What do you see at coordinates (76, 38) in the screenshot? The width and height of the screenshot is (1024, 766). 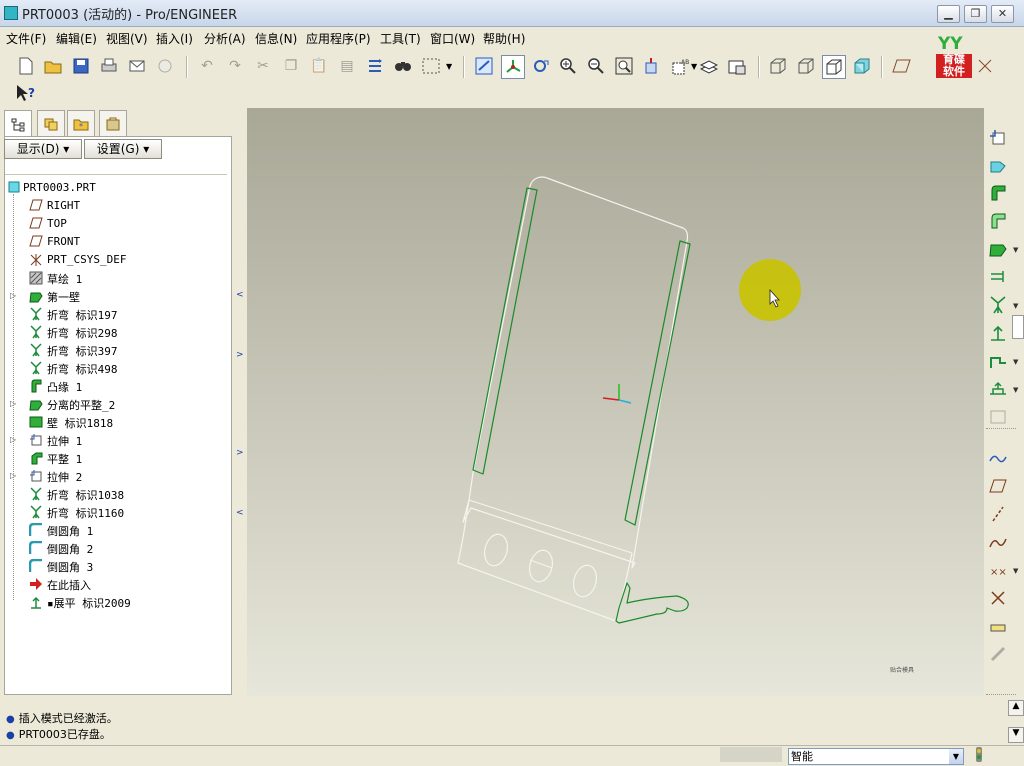 I see `menu-edit: 编辑(E)` at bounding box center [76, 38].